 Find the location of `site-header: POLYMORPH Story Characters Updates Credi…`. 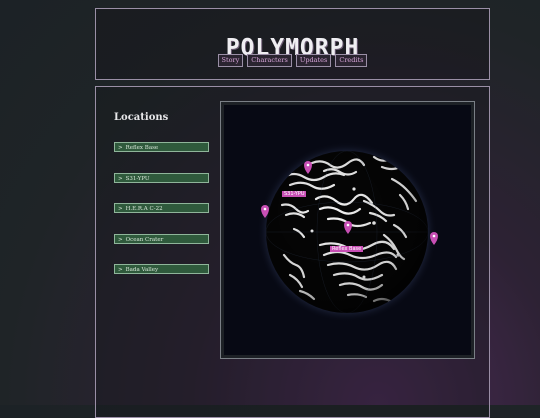

site-header: POLYMORPH Story Characters Updates Credi… is located at coordinates (292, 44).